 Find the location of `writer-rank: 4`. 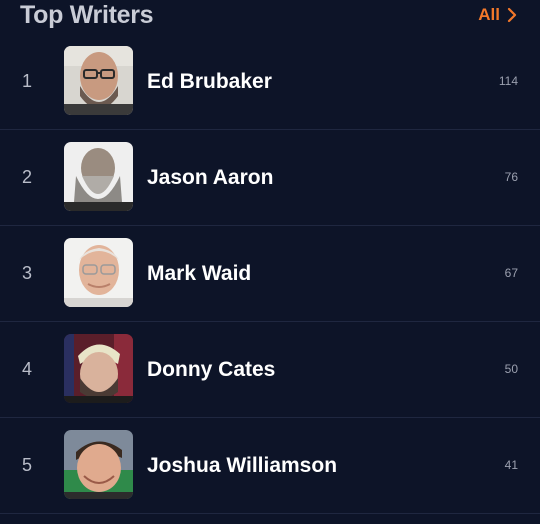

writer-rank: 4 is located at coordinates (27, 369).